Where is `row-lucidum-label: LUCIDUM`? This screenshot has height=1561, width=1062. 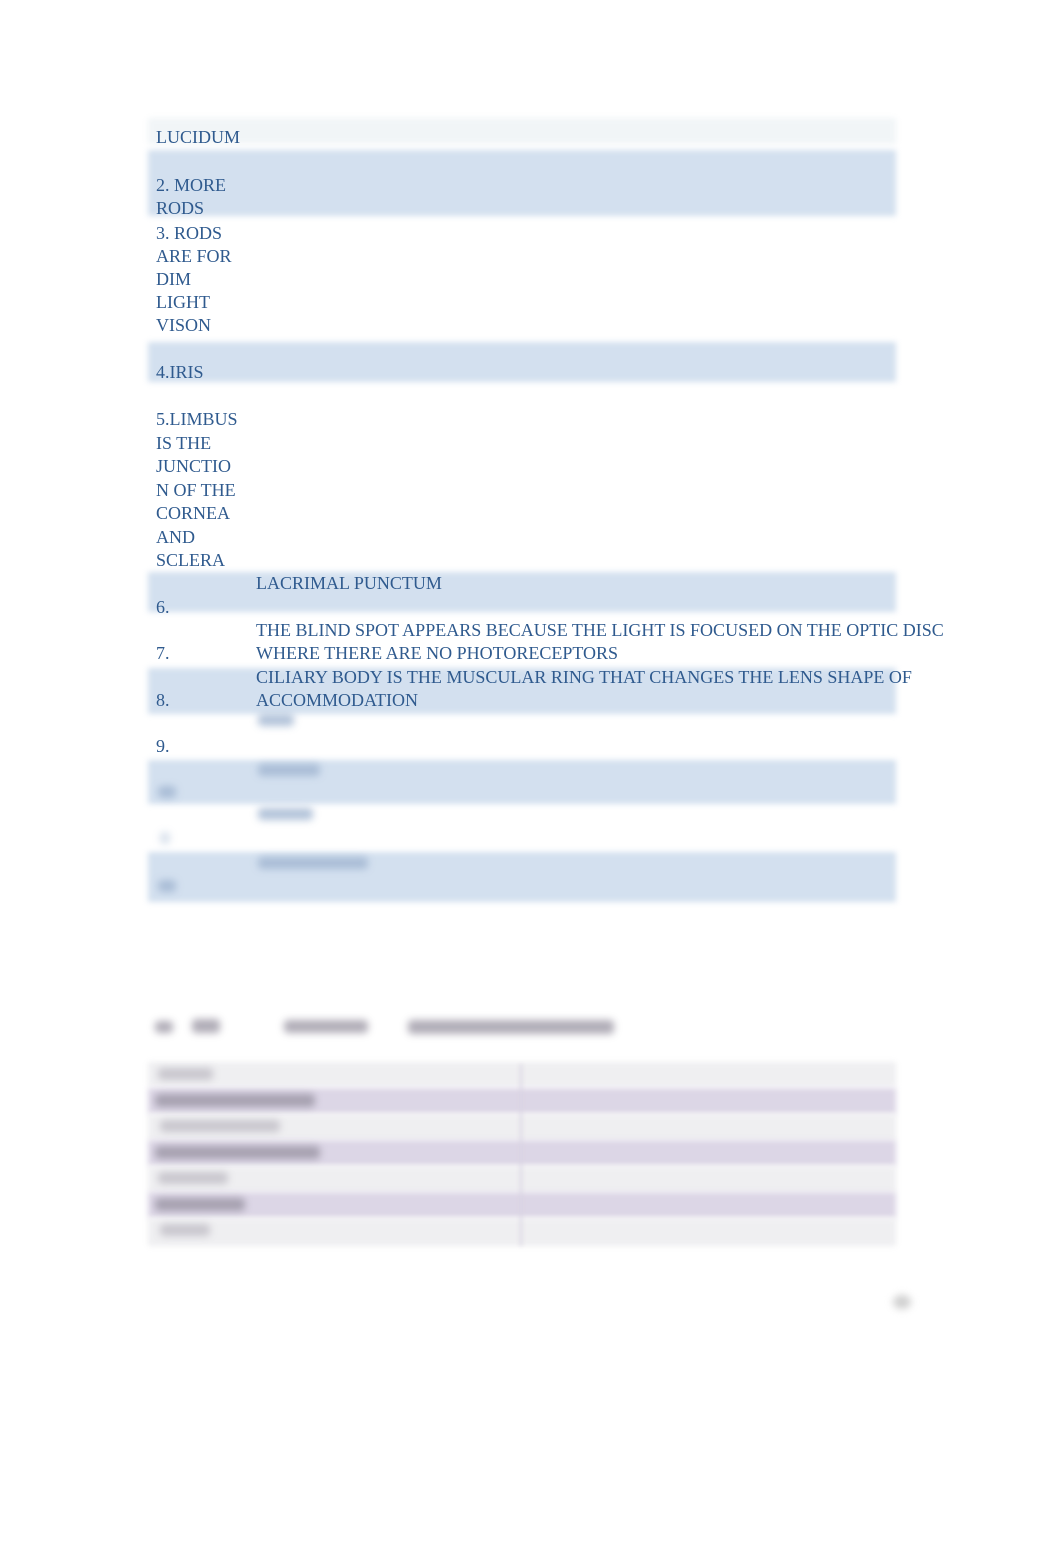 row-lucidum-label: LUCIDUM is located at coordinates (198, 137).